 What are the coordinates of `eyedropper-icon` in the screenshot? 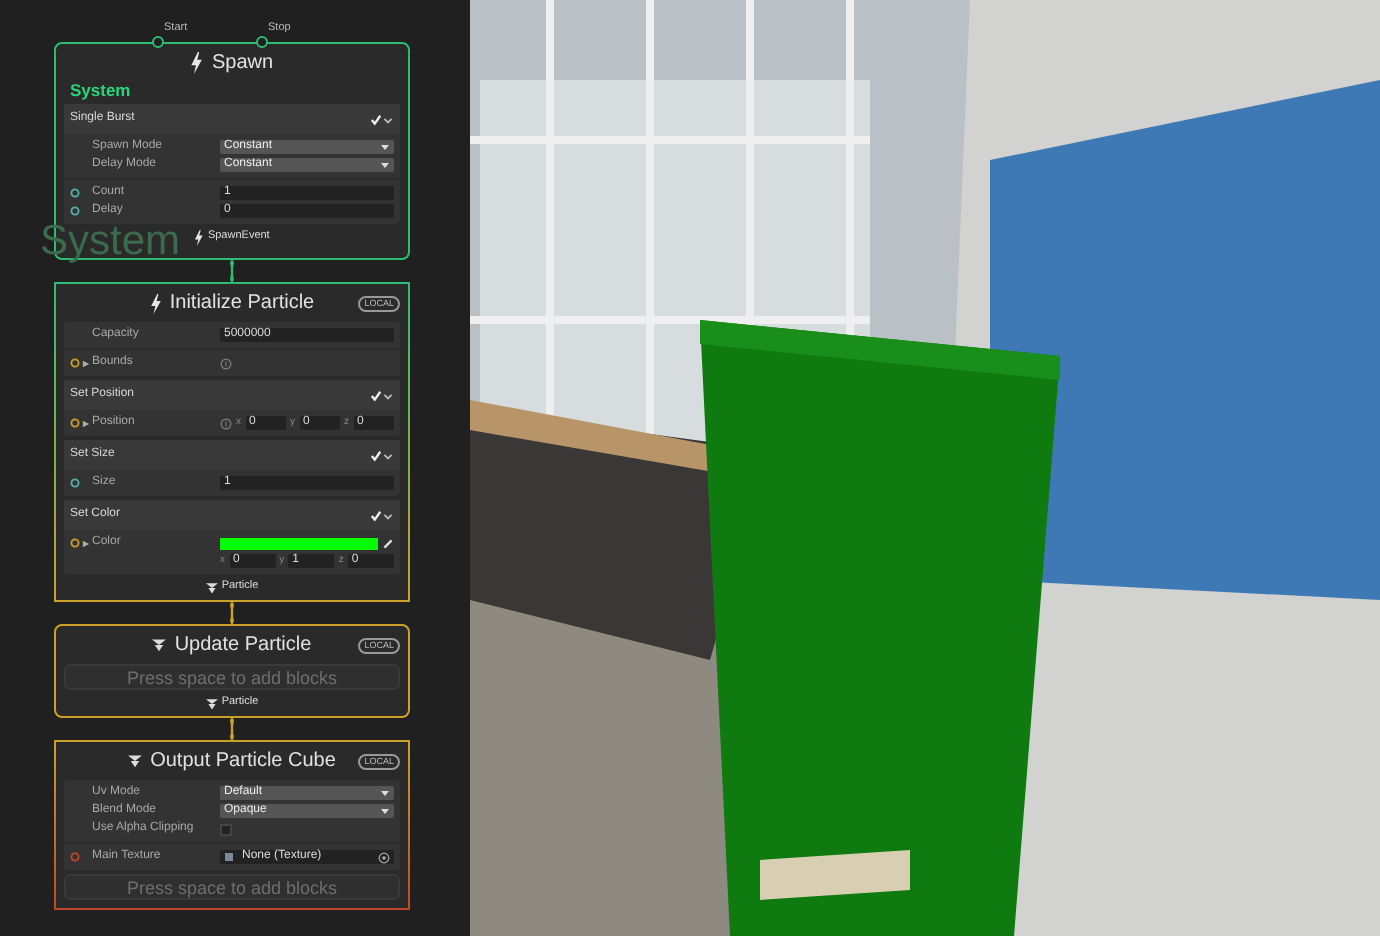 It's located at (388, 543).